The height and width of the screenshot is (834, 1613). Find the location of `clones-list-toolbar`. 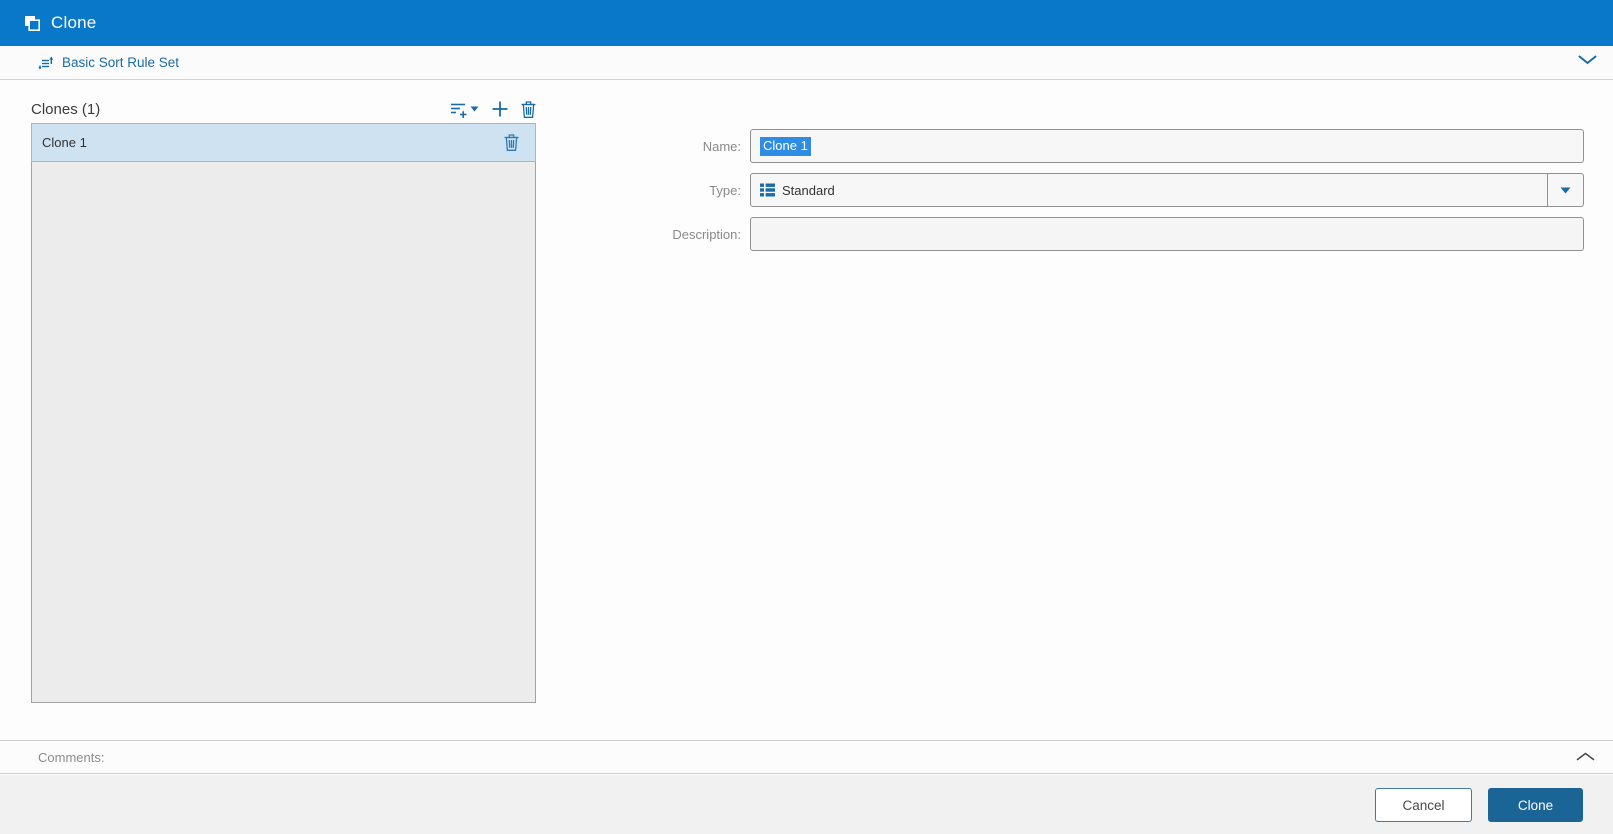

clones-list-toolbar is located at coordinates (493, 109).